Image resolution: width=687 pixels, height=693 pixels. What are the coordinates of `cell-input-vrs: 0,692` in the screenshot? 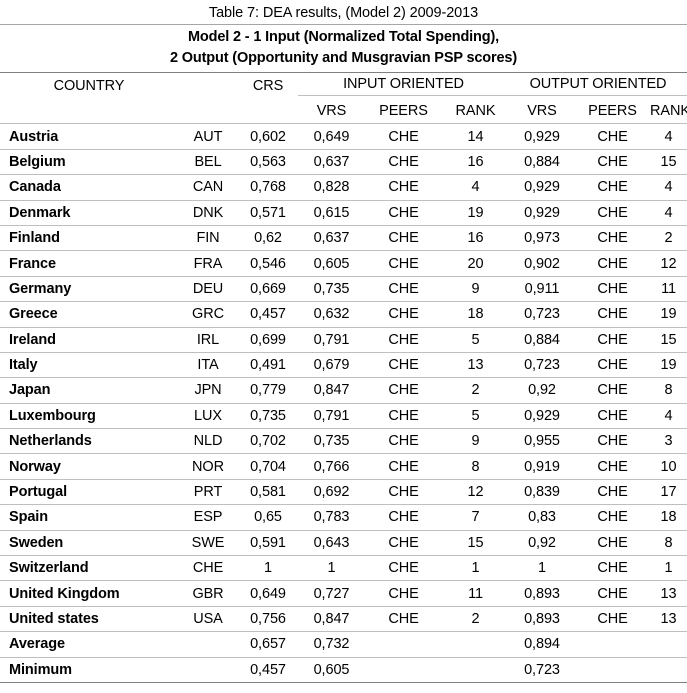 It's located at (331, 491).